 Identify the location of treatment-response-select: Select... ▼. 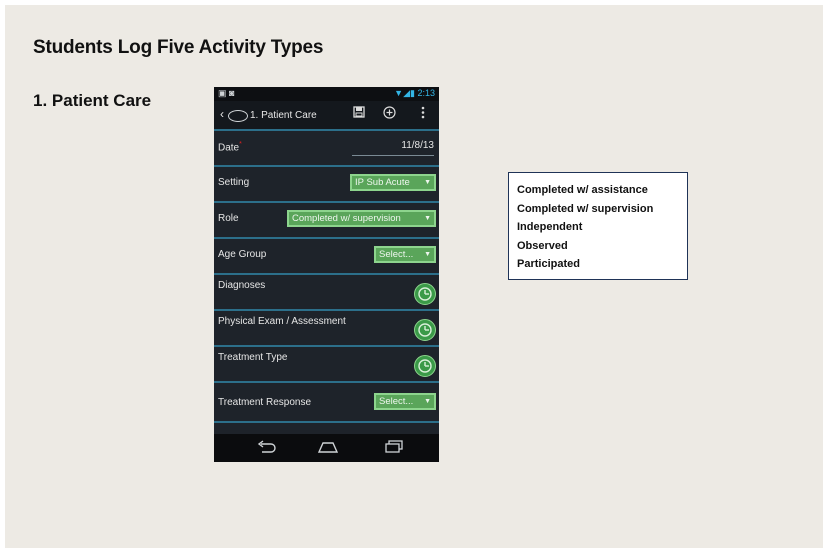
(405, 401).